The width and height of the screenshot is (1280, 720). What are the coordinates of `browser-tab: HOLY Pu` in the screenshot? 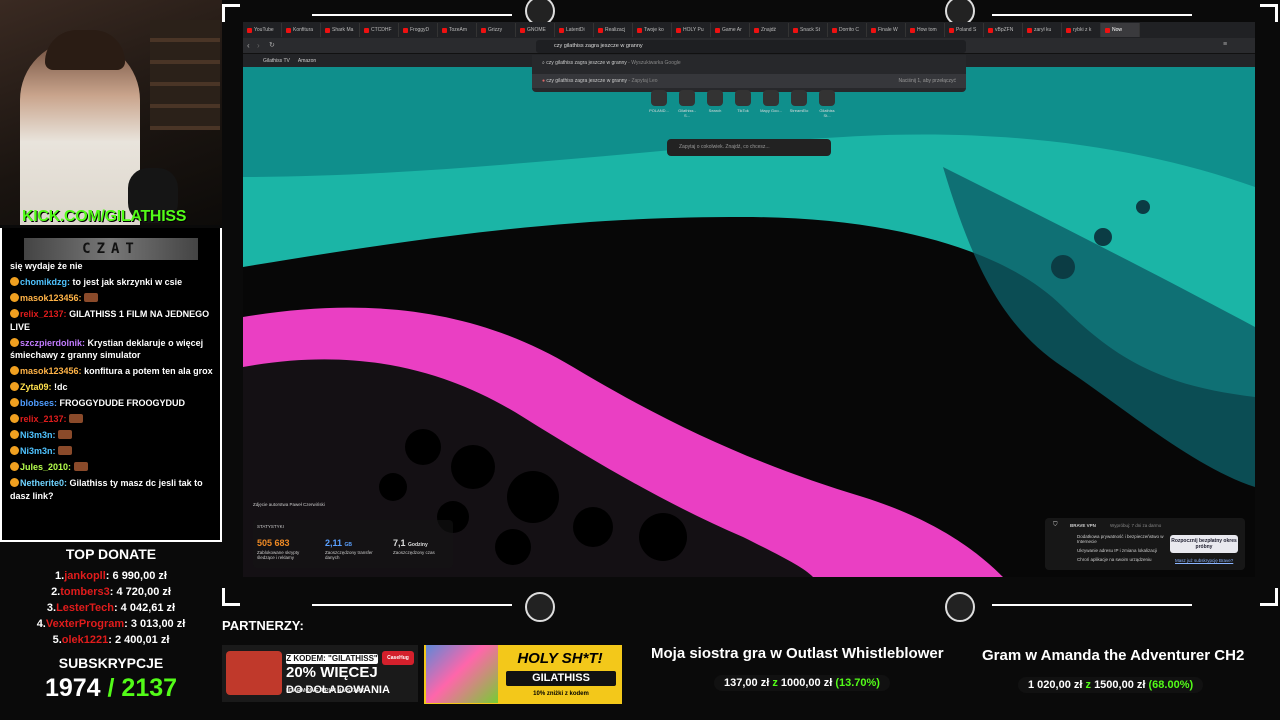 It's located at (691, 30).